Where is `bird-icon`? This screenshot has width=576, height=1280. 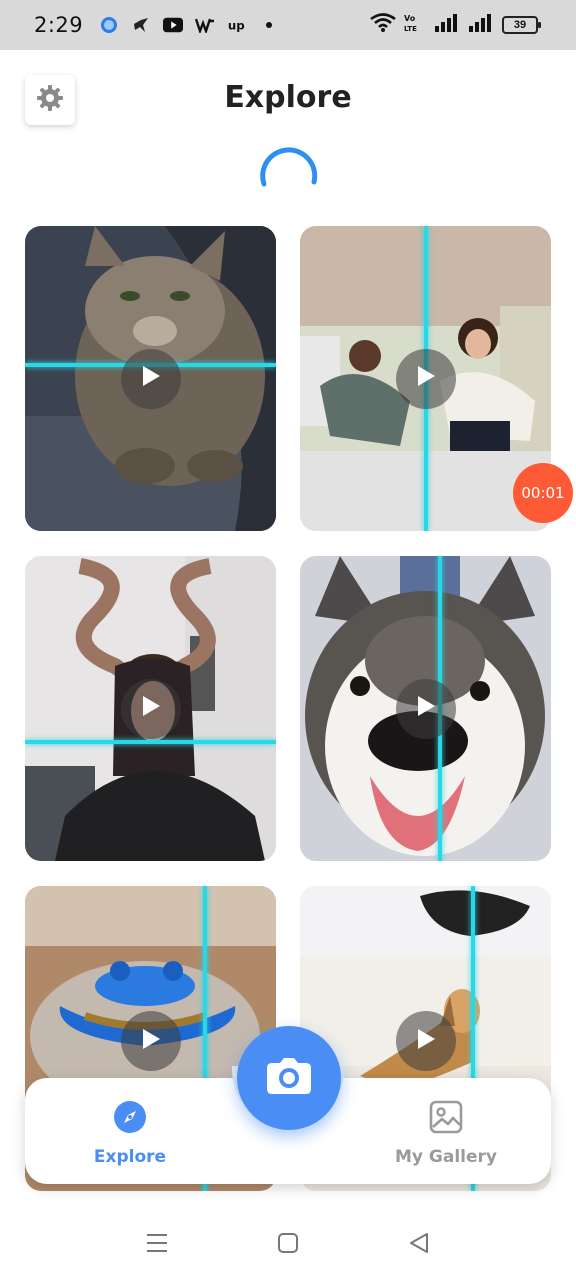 bird-icon is located at coordinates (141, 25).